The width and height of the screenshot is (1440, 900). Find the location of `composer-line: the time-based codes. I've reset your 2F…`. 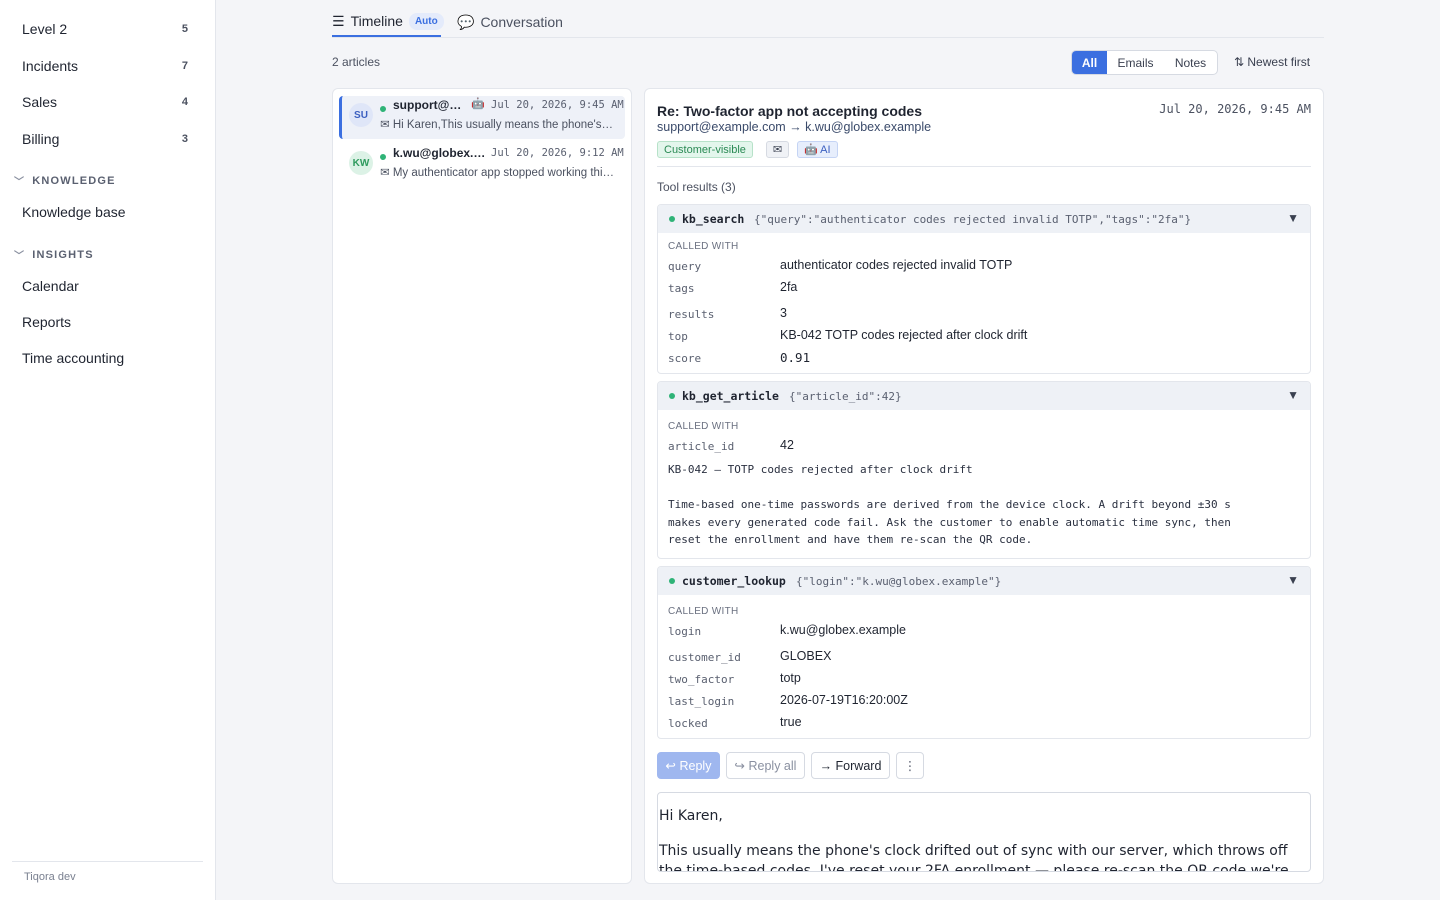

composer-line: the time-based codes. I've reset your 2F… is located at coordinates (974, 867).